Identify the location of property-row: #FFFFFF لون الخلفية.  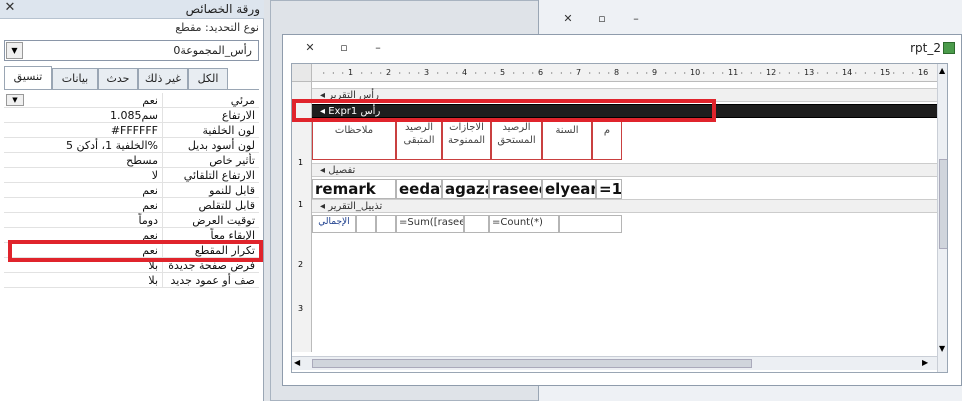
(131, 130).